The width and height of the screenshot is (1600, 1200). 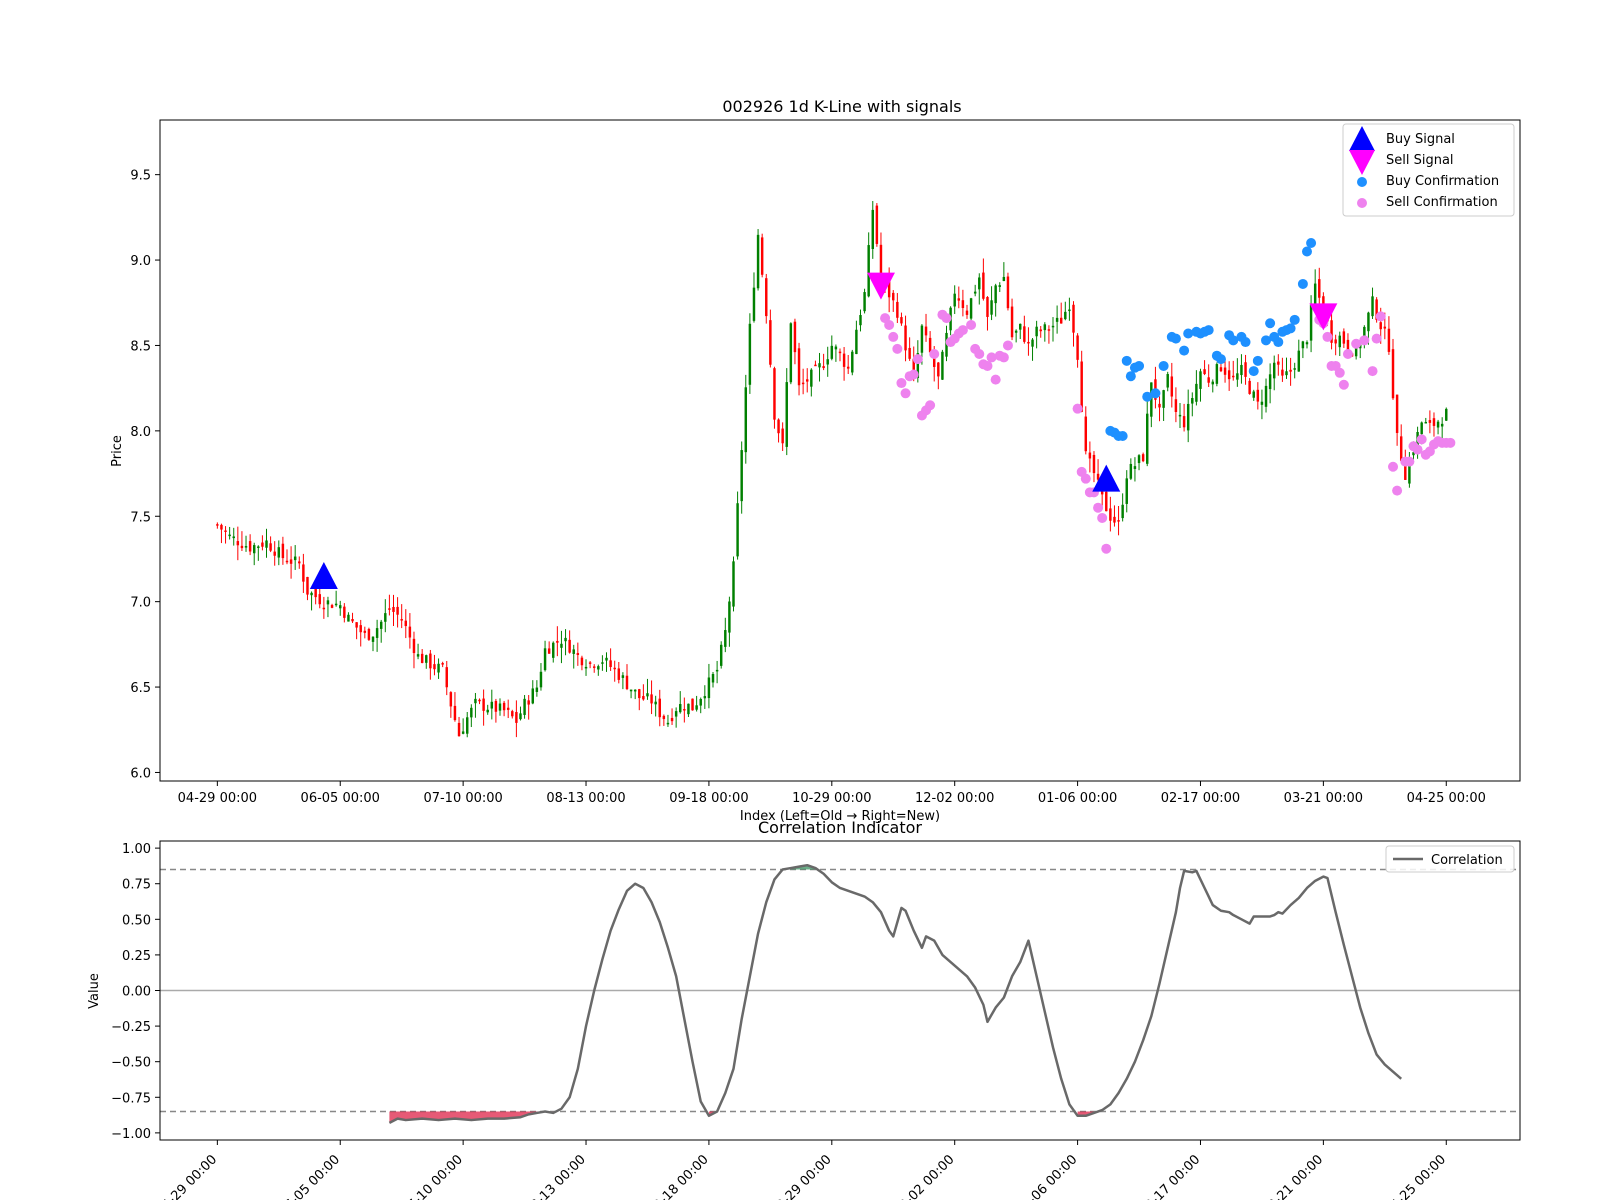 I want to click on kline-x-tick-label: 10-29 00:00, so click(x=831, y=798).